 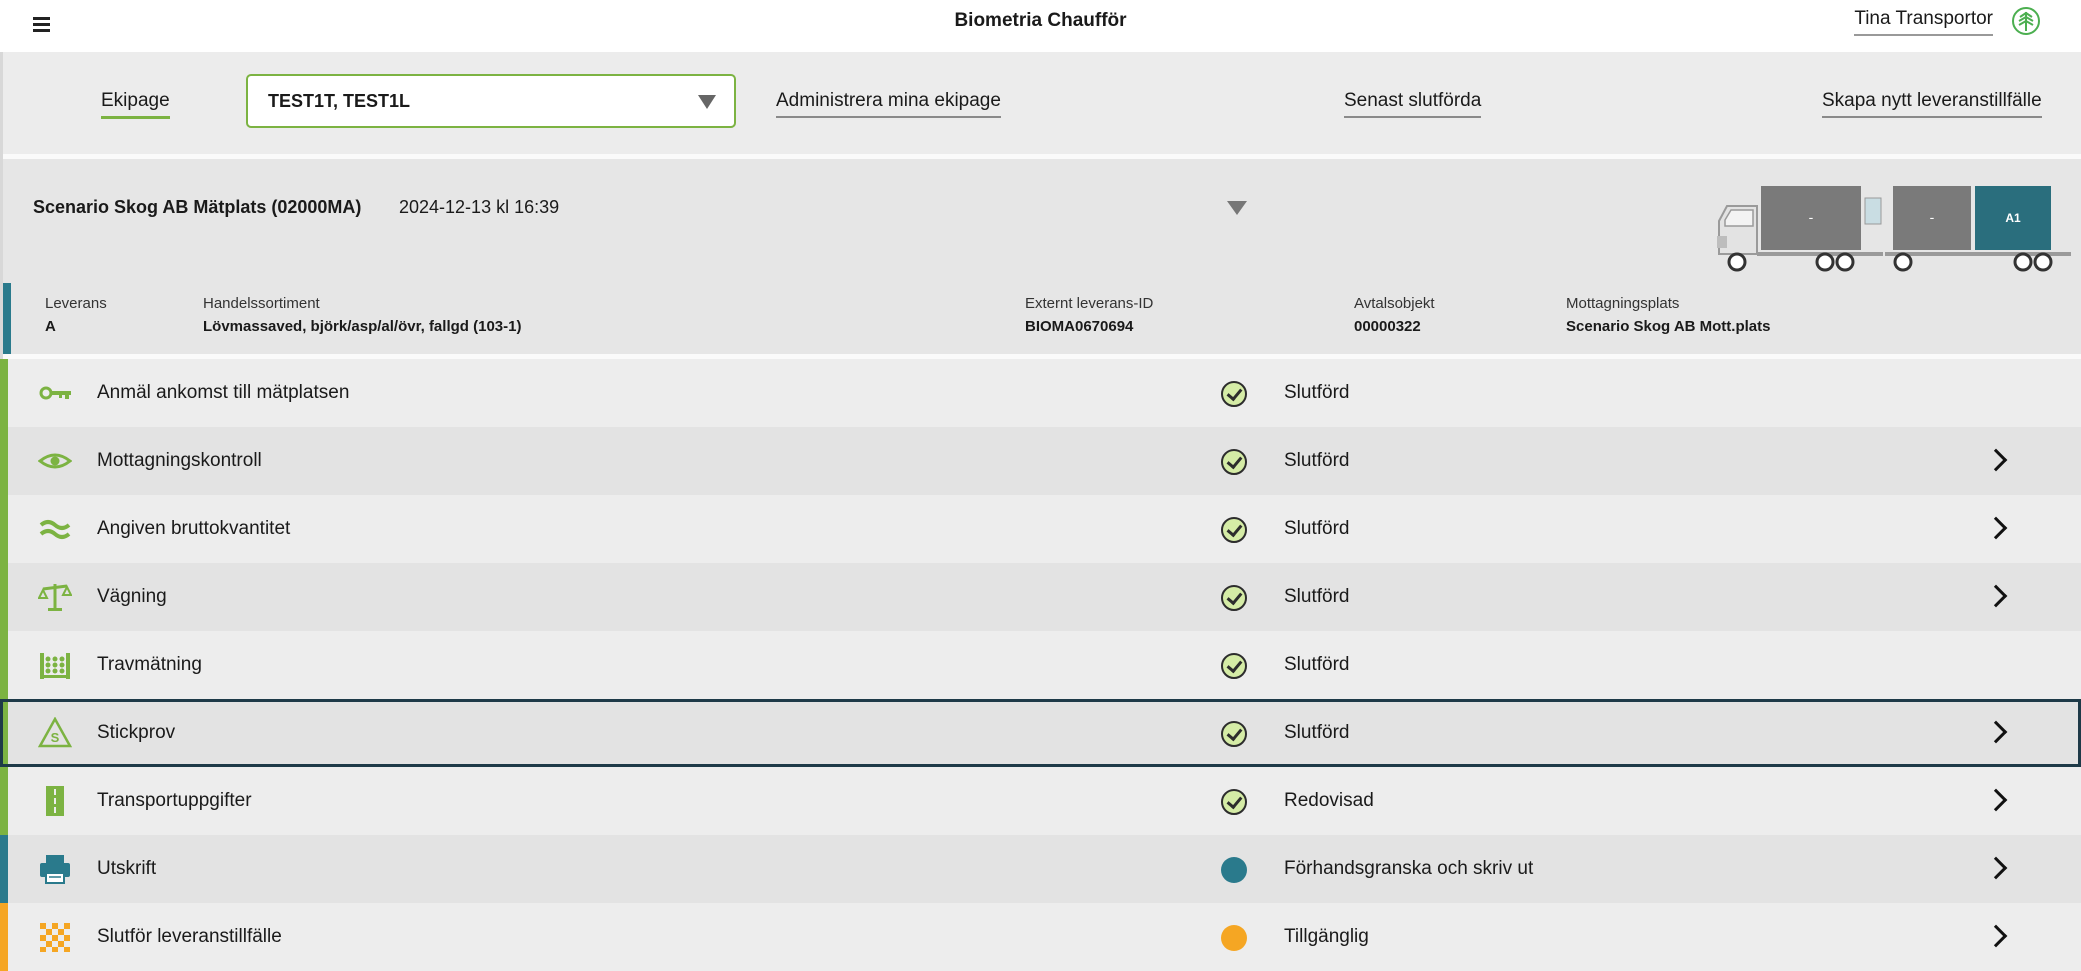 I want to click on measuring-place-name: Scenario Skog AB Mätplats (02000MA), so click(x=197, y=207).